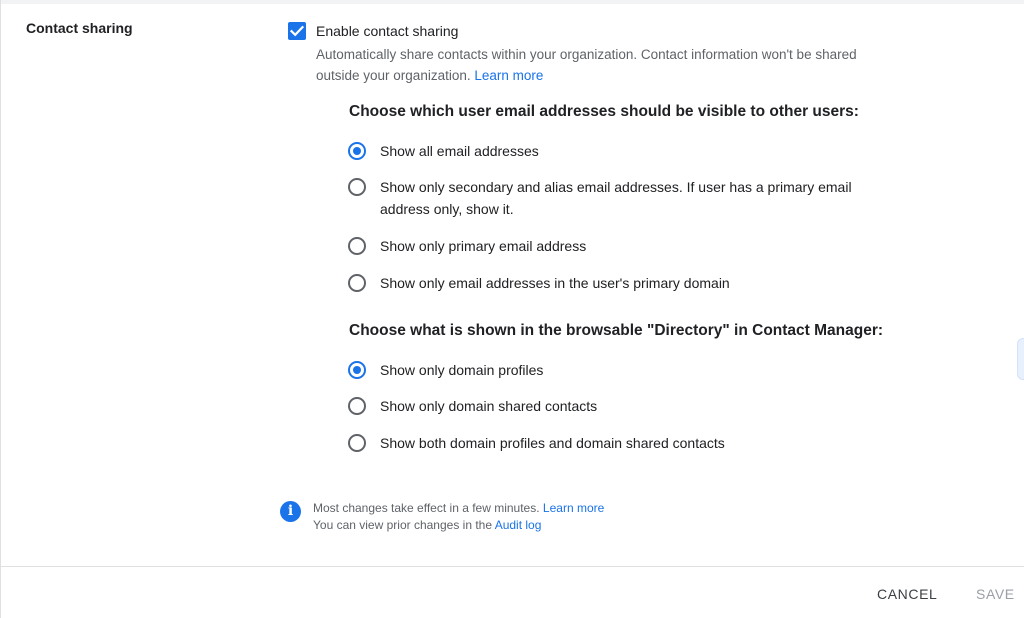 This screenshot has height=618, width=1024. What do you see at coordinates (995, 594) in the screenshot?
I see `save-button: SAVE` at bounding box center [995, 594].